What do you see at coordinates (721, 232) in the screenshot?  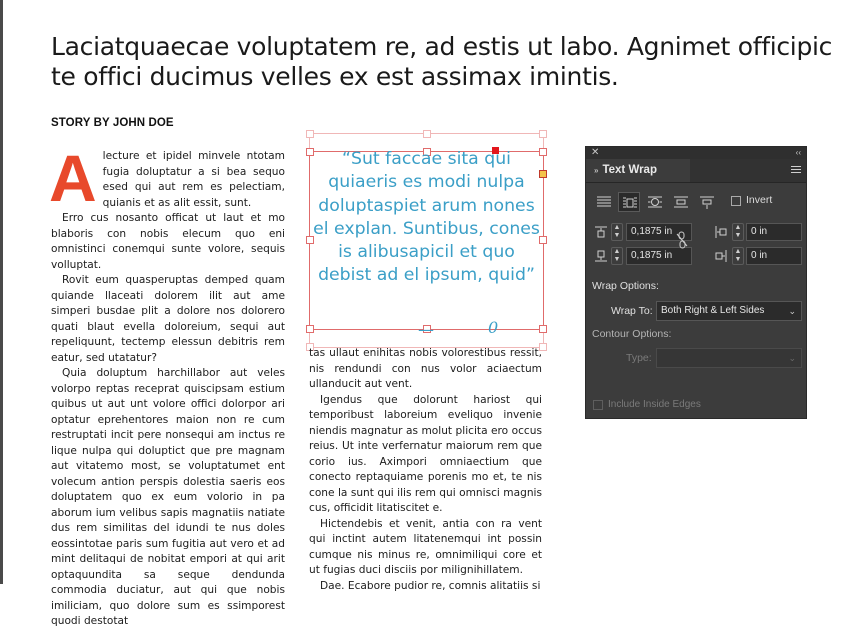 I see `left-offset-icon` at bounding box center [721, 232].